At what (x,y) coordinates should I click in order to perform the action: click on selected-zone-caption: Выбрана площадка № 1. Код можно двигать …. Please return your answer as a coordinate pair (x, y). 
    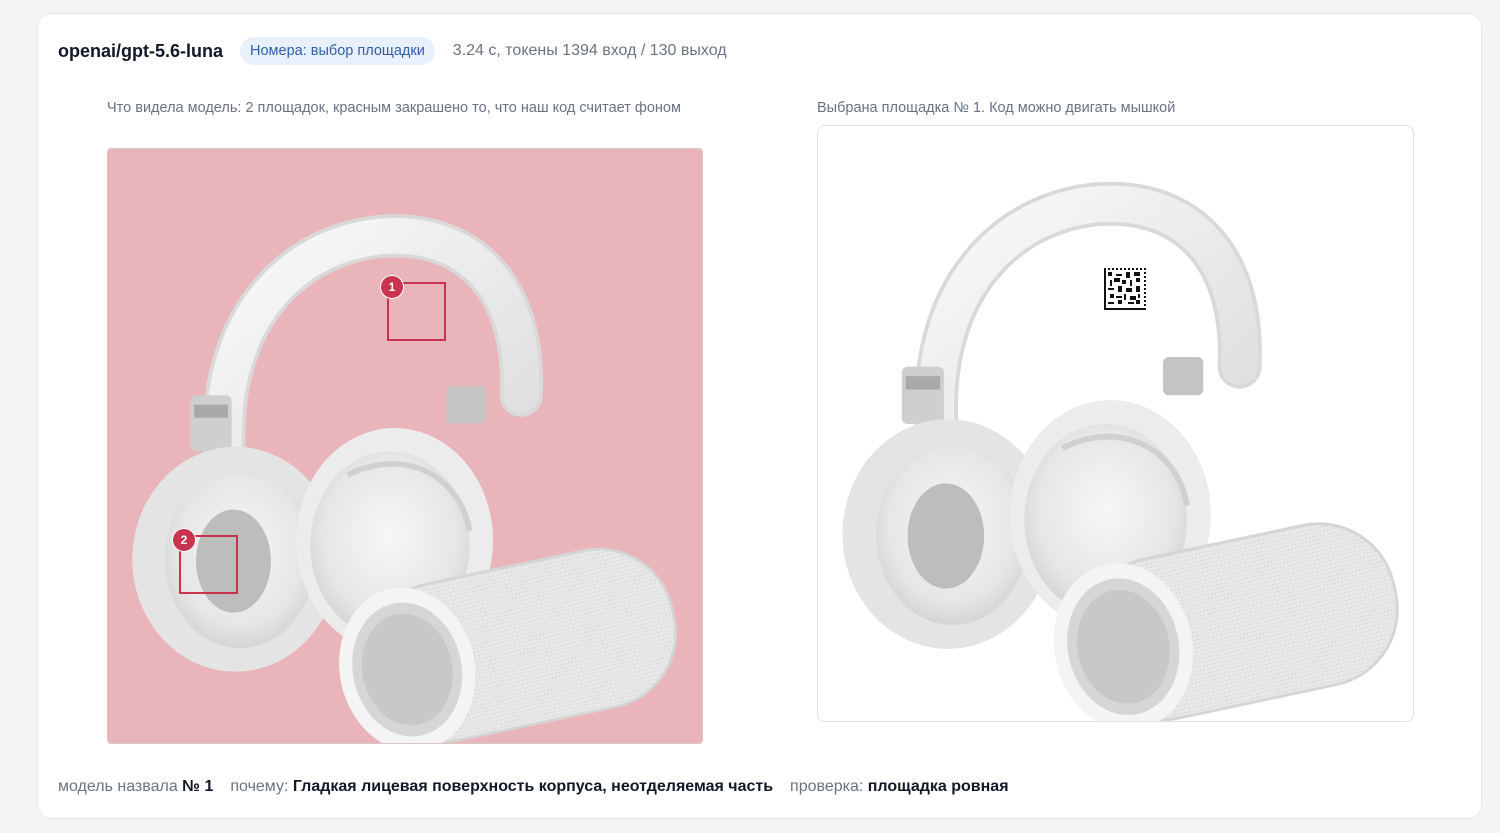
    Looking at the image, I should click on (996, 108).